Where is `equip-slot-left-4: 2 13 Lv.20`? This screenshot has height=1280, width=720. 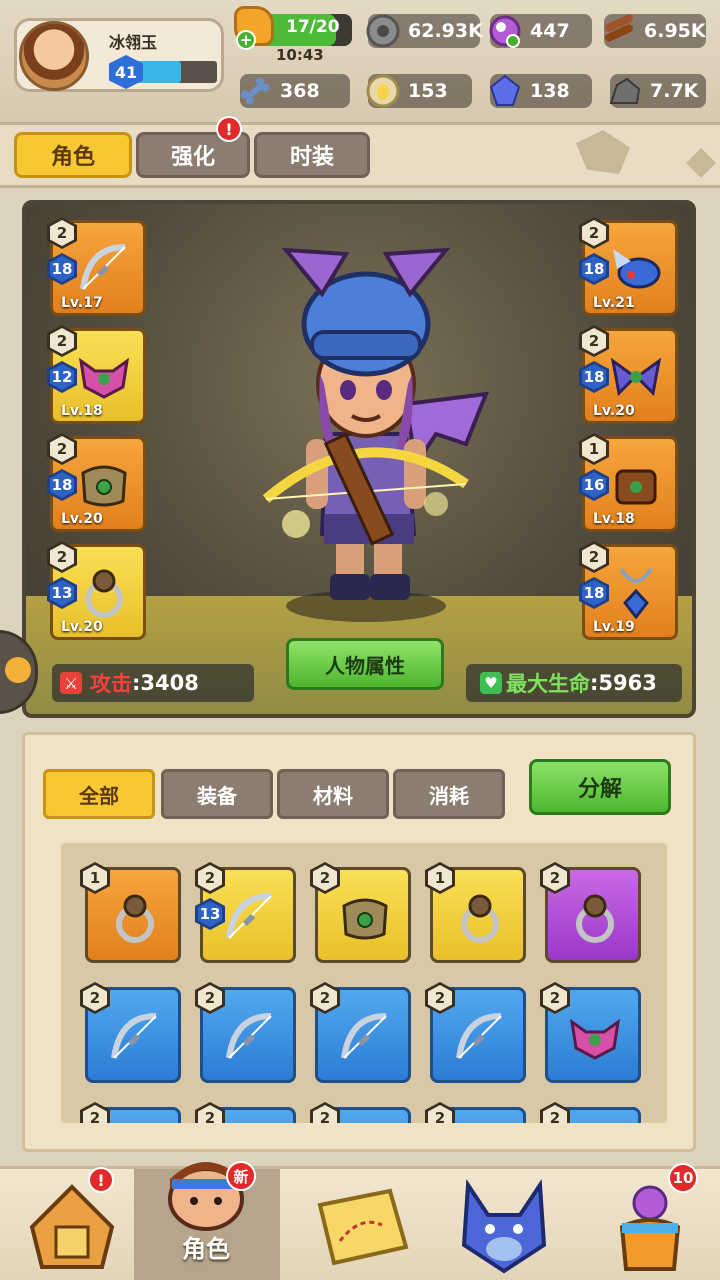 equip-slot-left-4: 2 13 Lv.20 is located at coordinates (96, 590).